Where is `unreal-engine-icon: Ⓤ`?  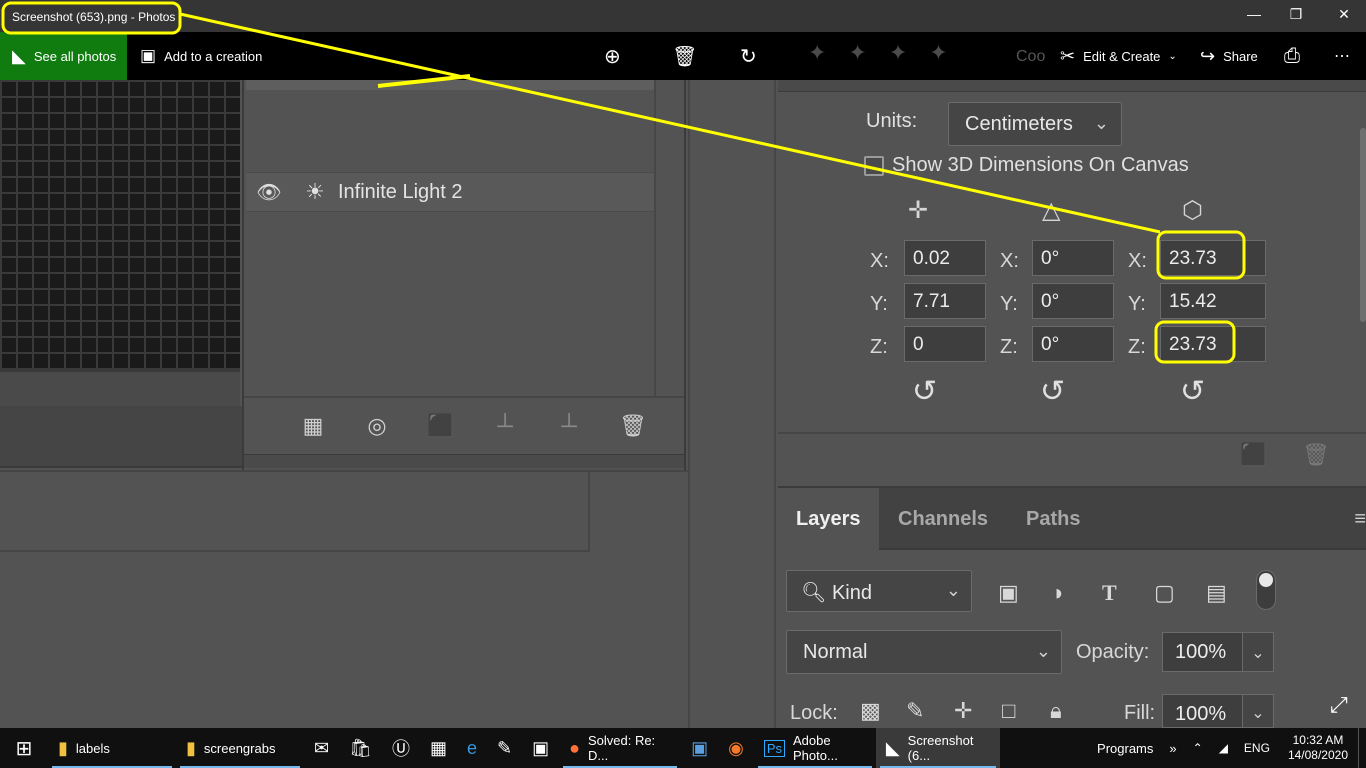
unreal-engine-icon: Ⓤ is located at coordinates (400, 749).